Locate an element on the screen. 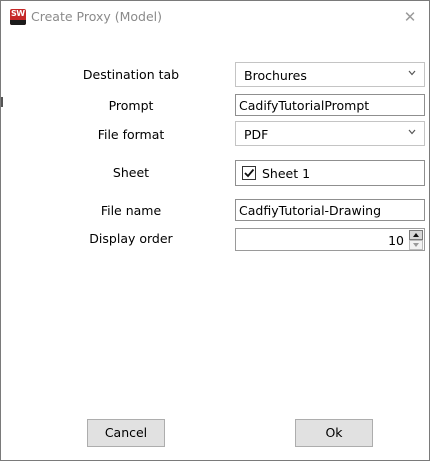 This screenshot has width=430, height=461. display-order-spinner: 10 is located at coordinates (330, 239).